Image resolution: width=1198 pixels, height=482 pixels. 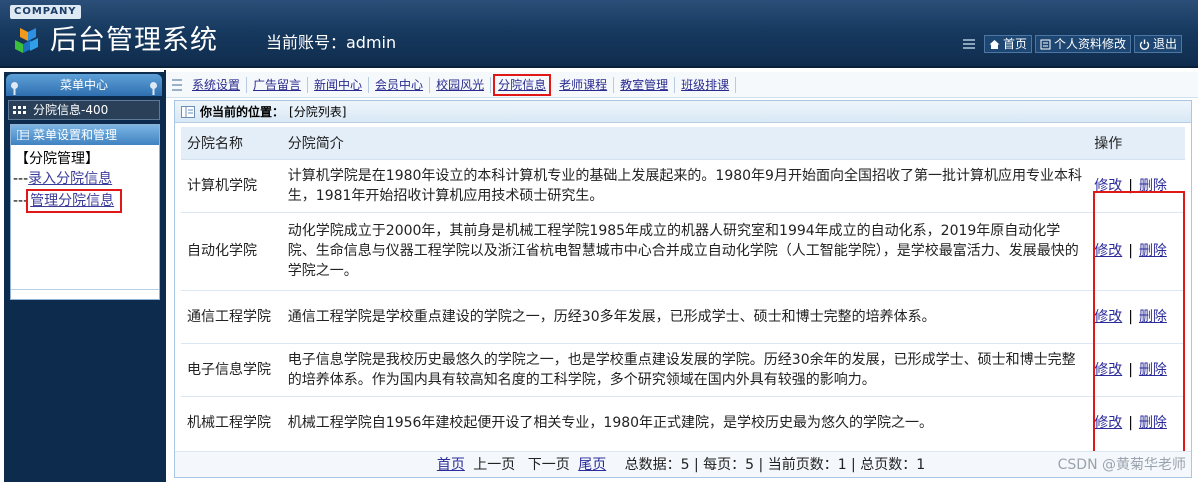 What do you see at coordinates (706, 84) in the screenshot?
I see `tab-class-scheduling: 班级排课` at bounding box center [706, 84].